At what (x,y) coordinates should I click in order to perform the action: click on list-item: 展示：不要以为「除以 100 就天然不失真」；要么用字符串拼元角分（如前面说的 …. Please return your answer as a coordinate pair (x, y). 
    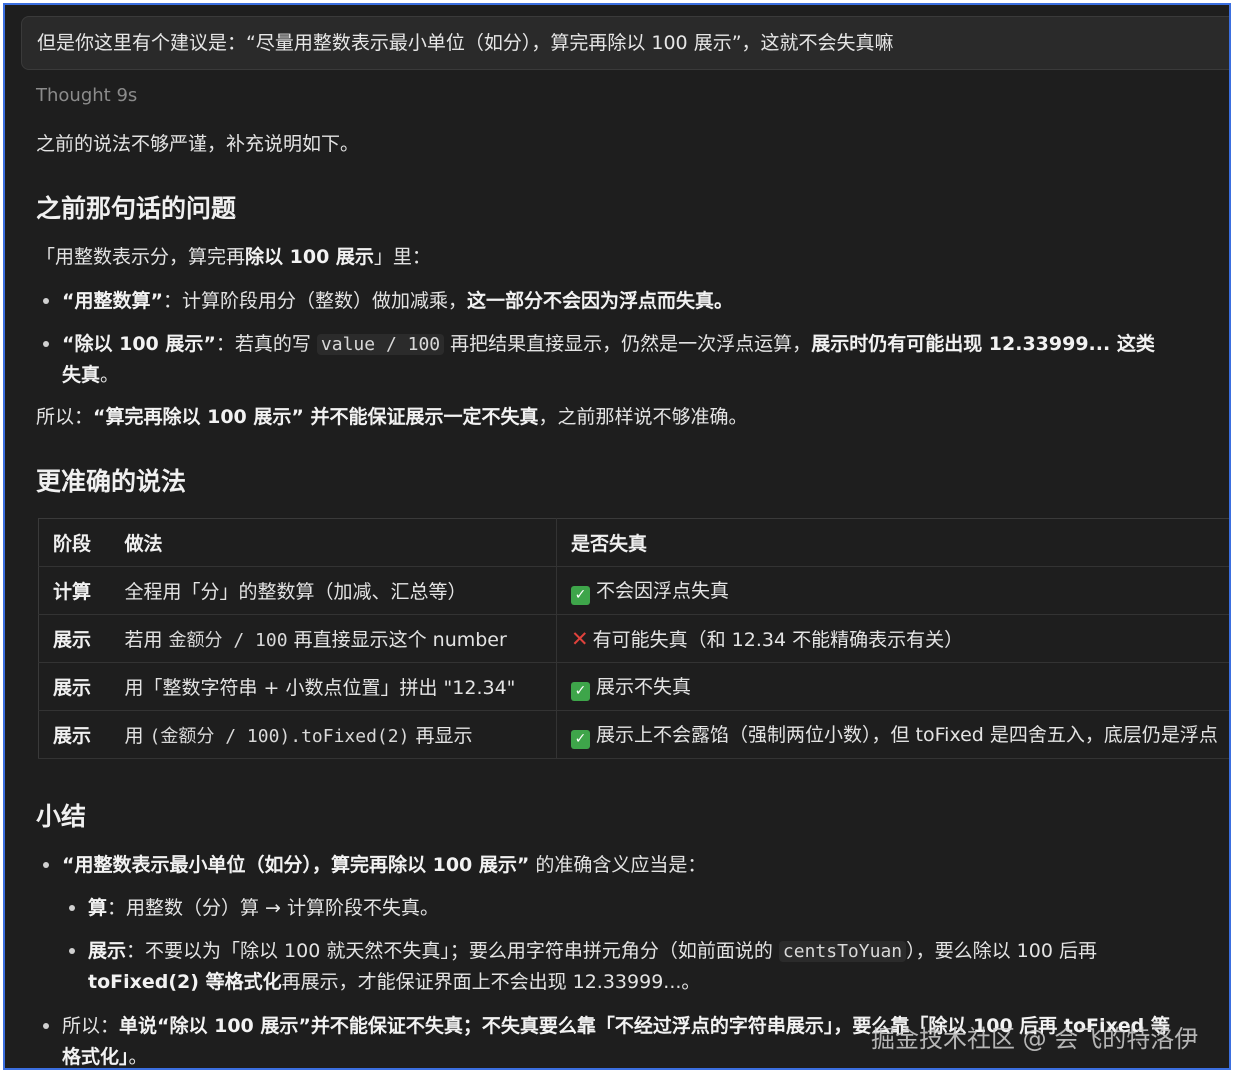
    Looking at the image, I should click on (645, 967).